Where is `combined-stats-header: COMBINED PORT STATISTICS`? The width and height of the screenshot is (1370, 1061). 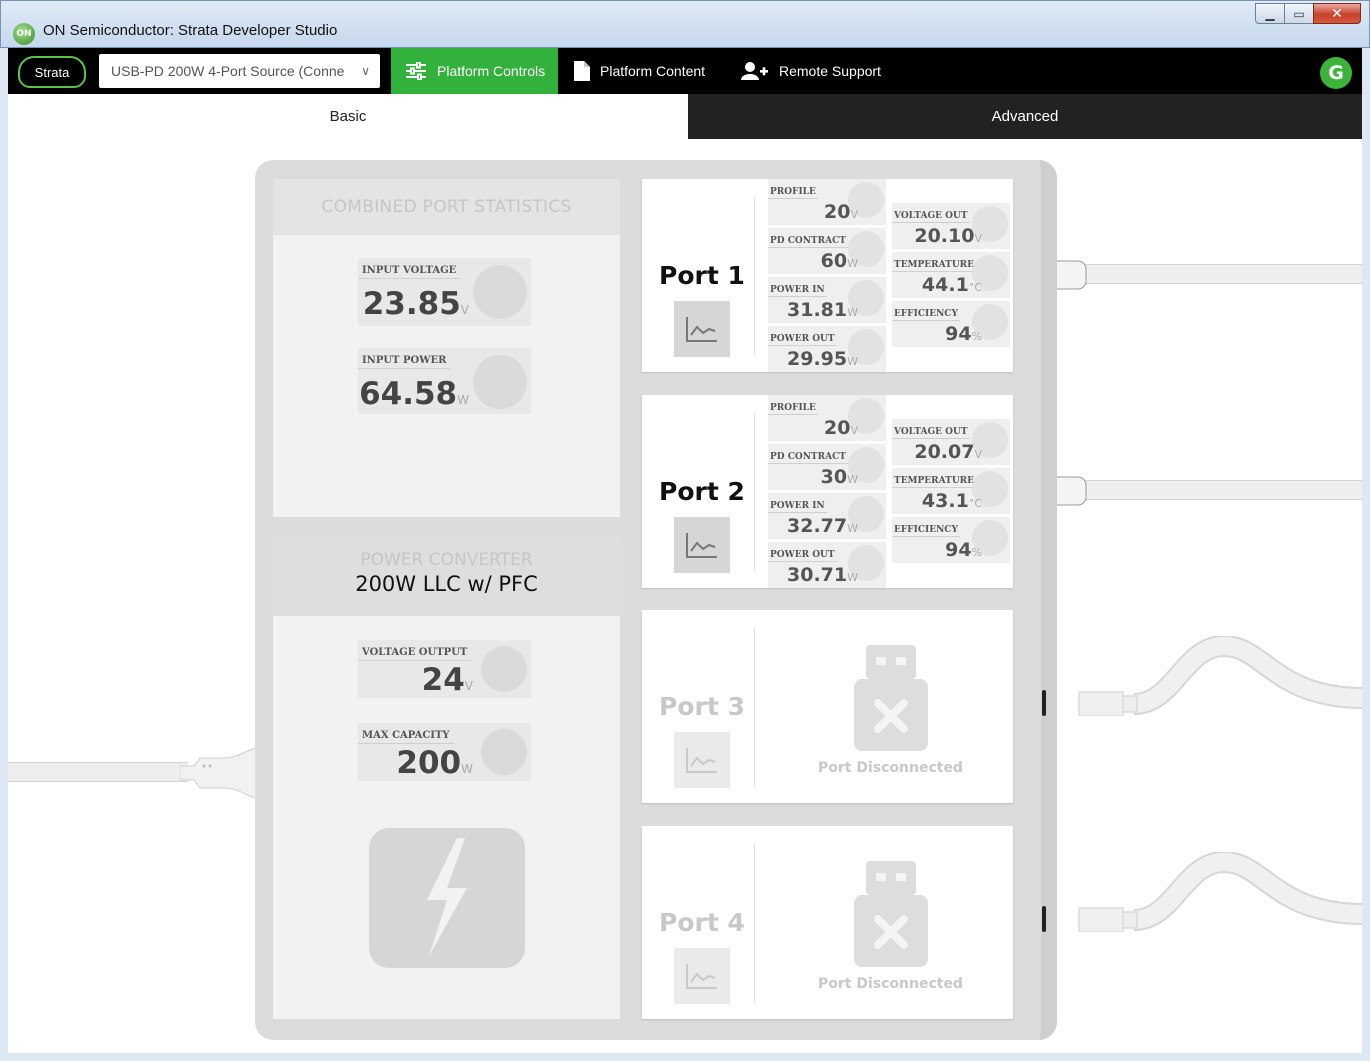 combined-stats-header: COMBINED PORT STATISTICS is located at coordinates (446, 207).